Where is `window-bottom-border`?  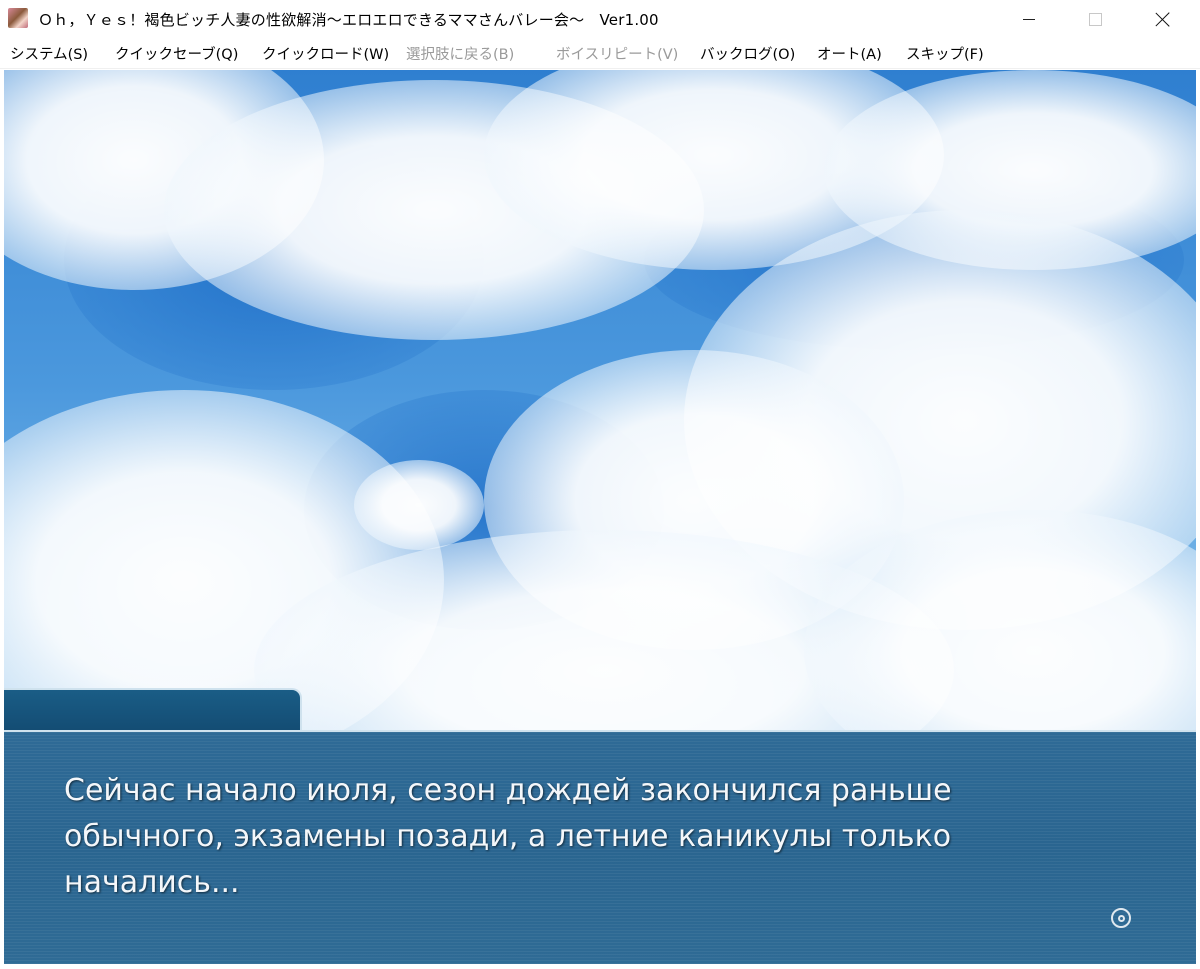 window-bottom-border is located at coordinates (600, 966).